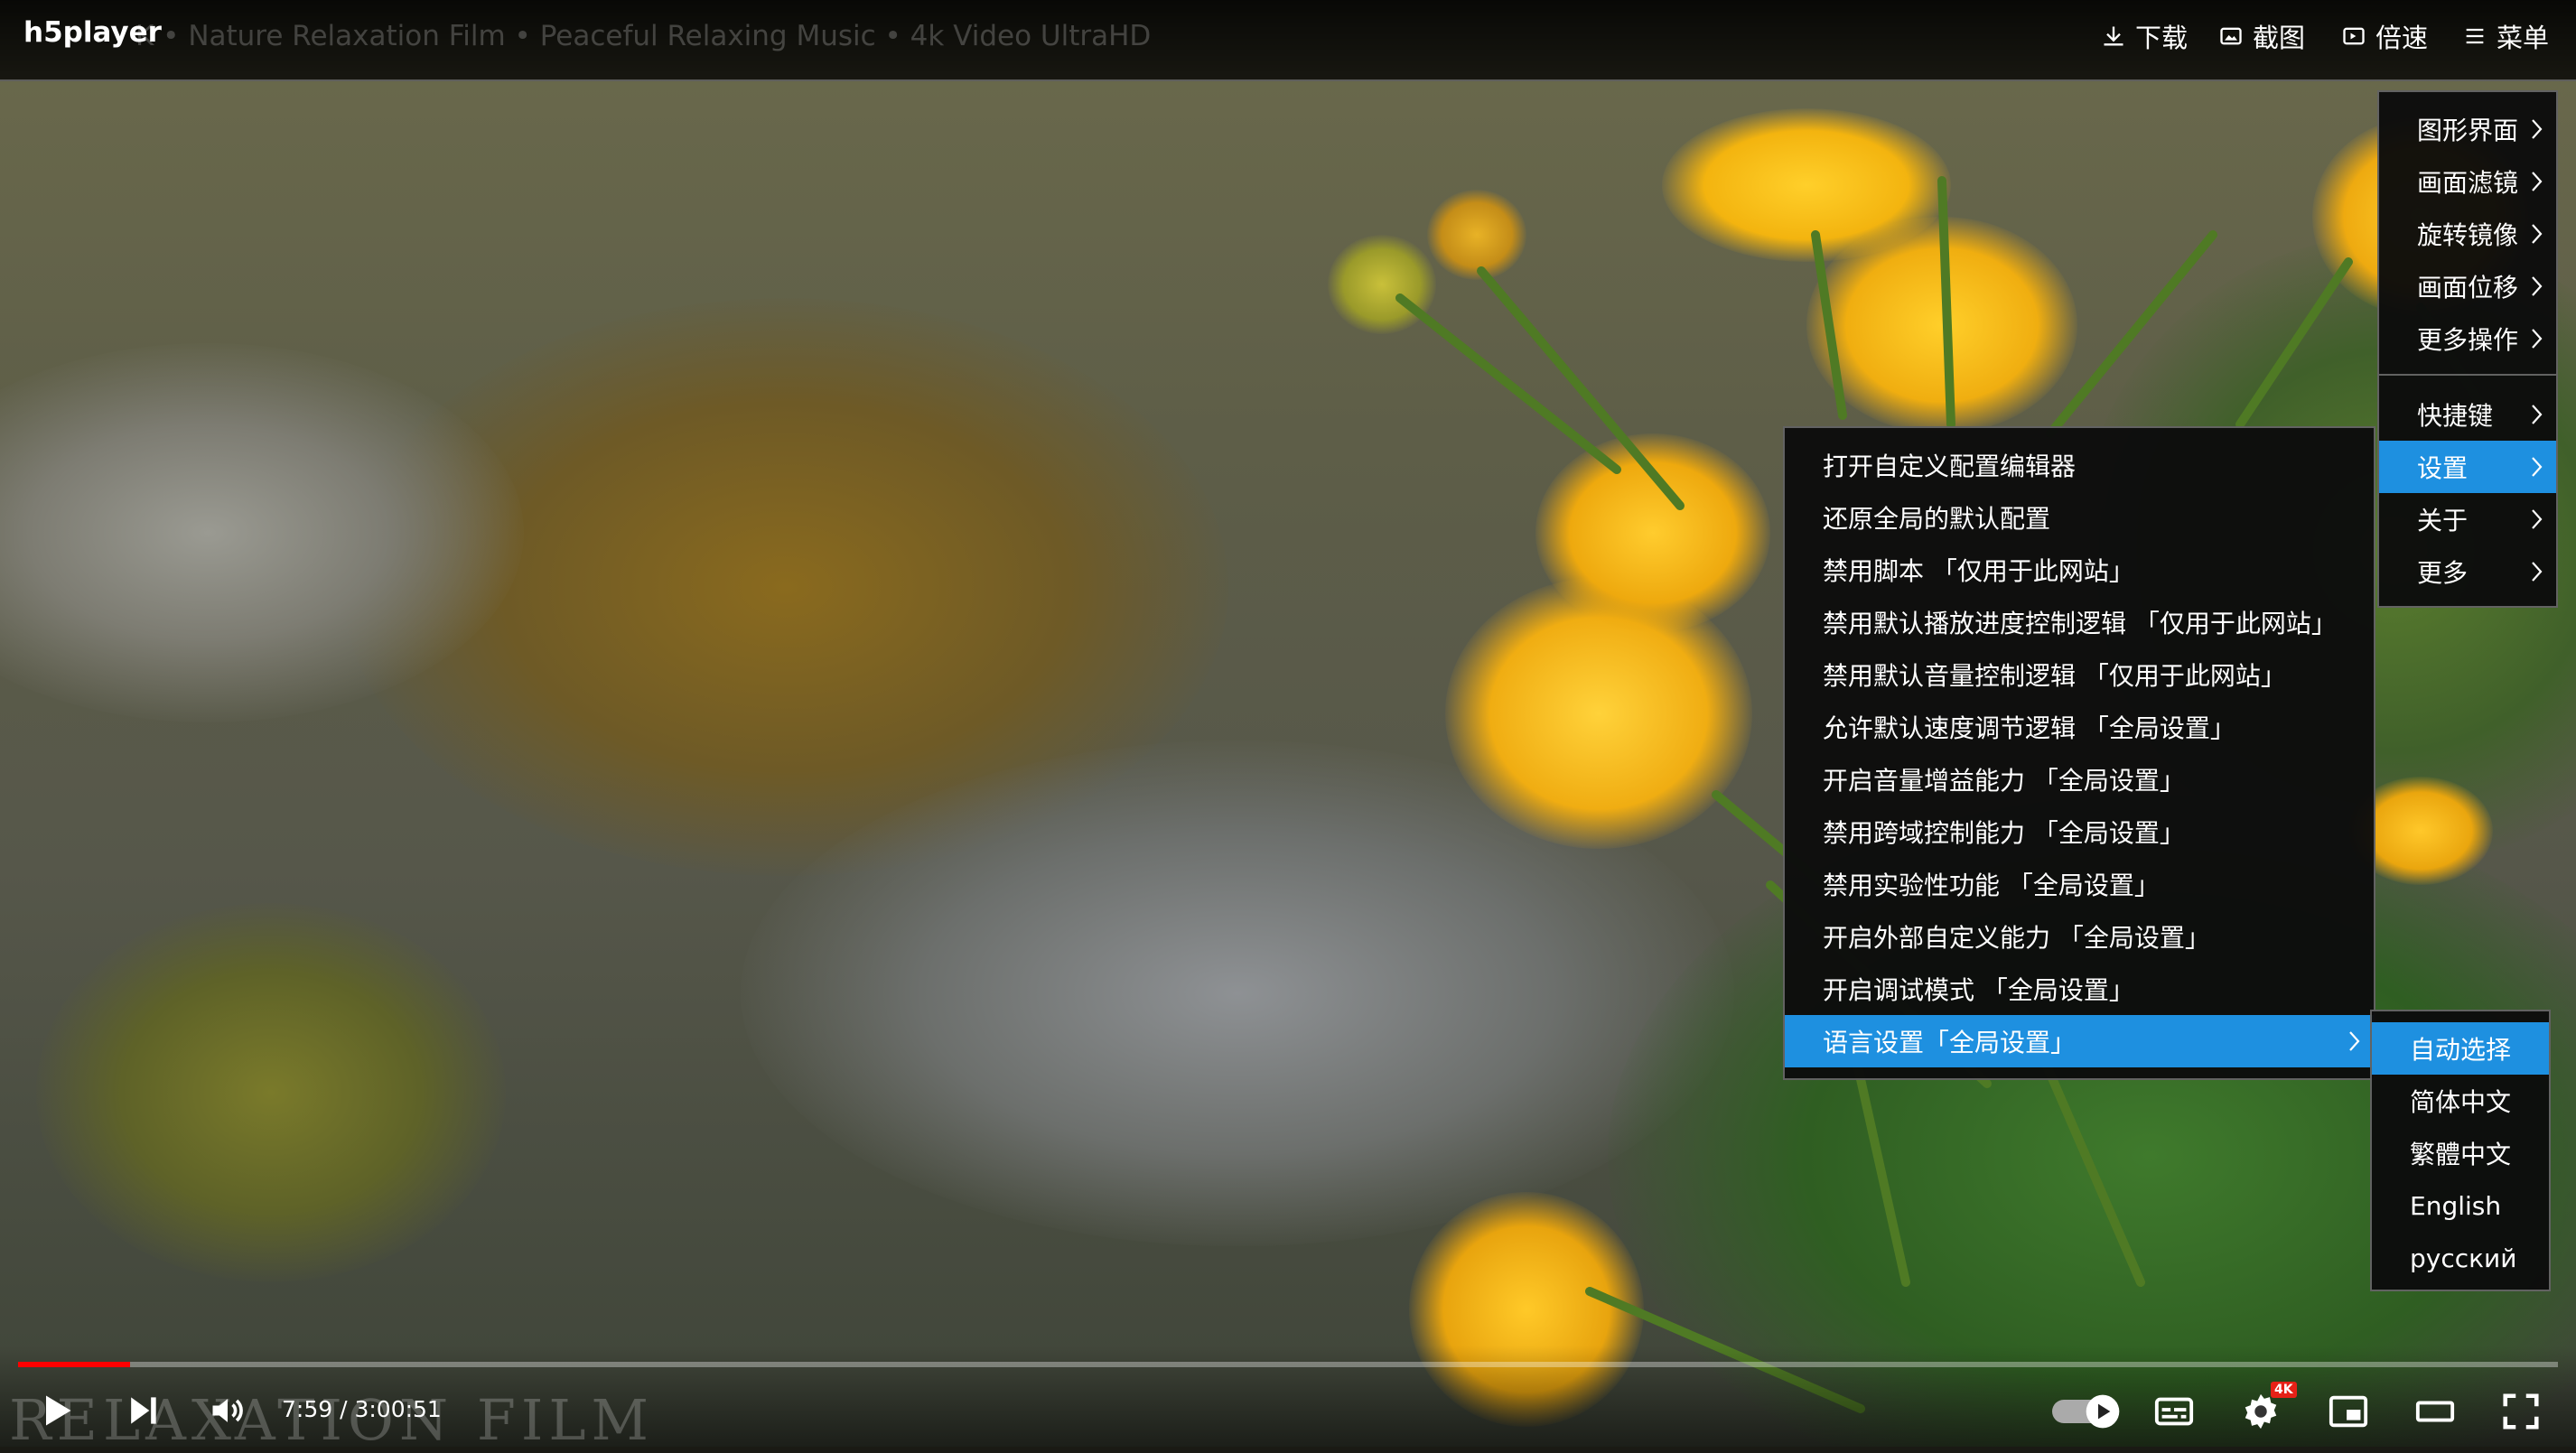 This screenshot has width=2576, height=1453. I want to click on settings-item: 还原全局的默认配置, so click(2079, 517).